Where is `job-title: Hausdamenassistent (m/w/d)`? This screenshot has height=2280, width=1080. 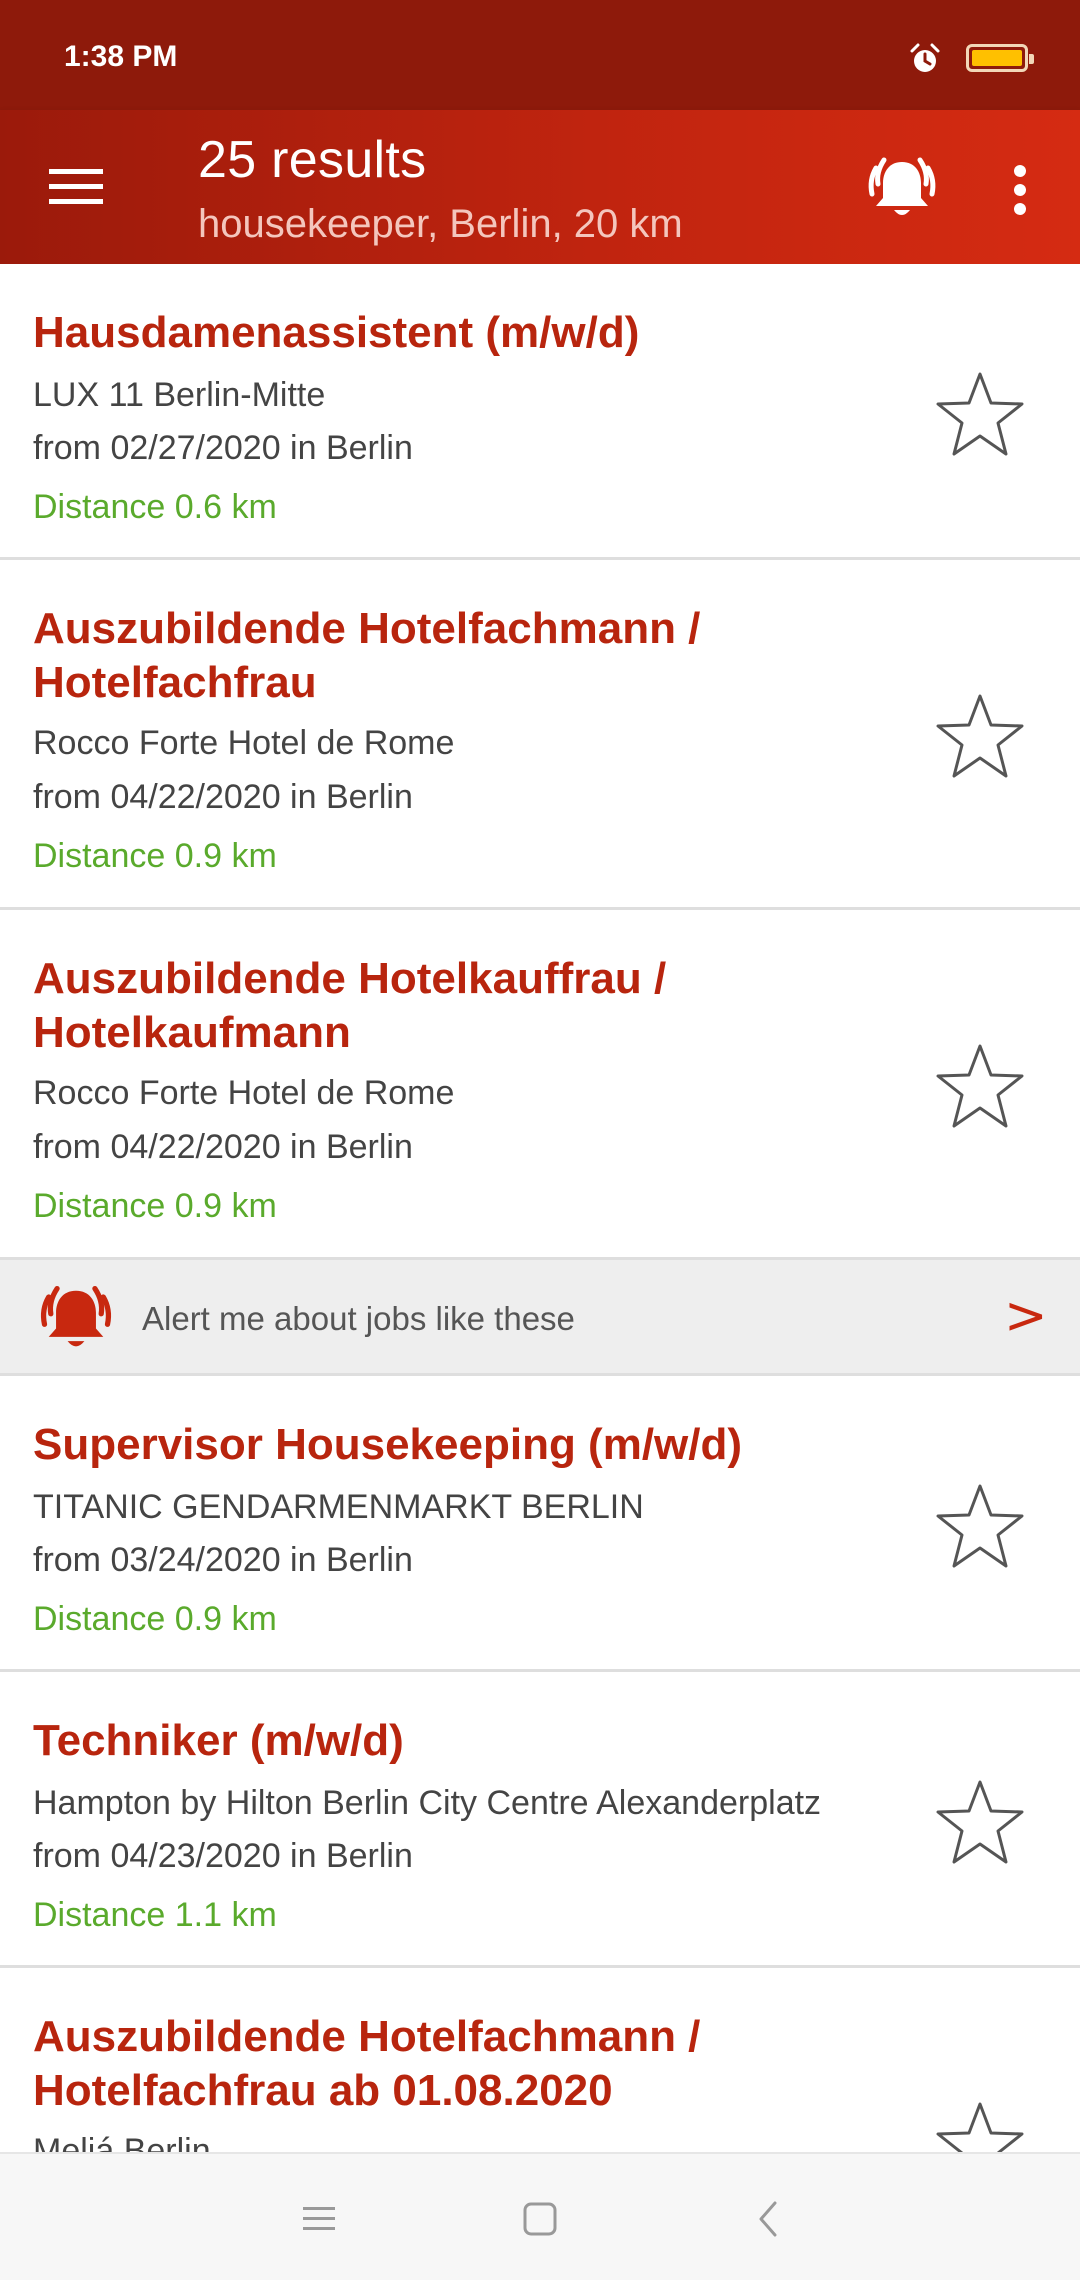
job-title: Hausdamenassistent (m/w/d) is located at coordinates (336, 332).